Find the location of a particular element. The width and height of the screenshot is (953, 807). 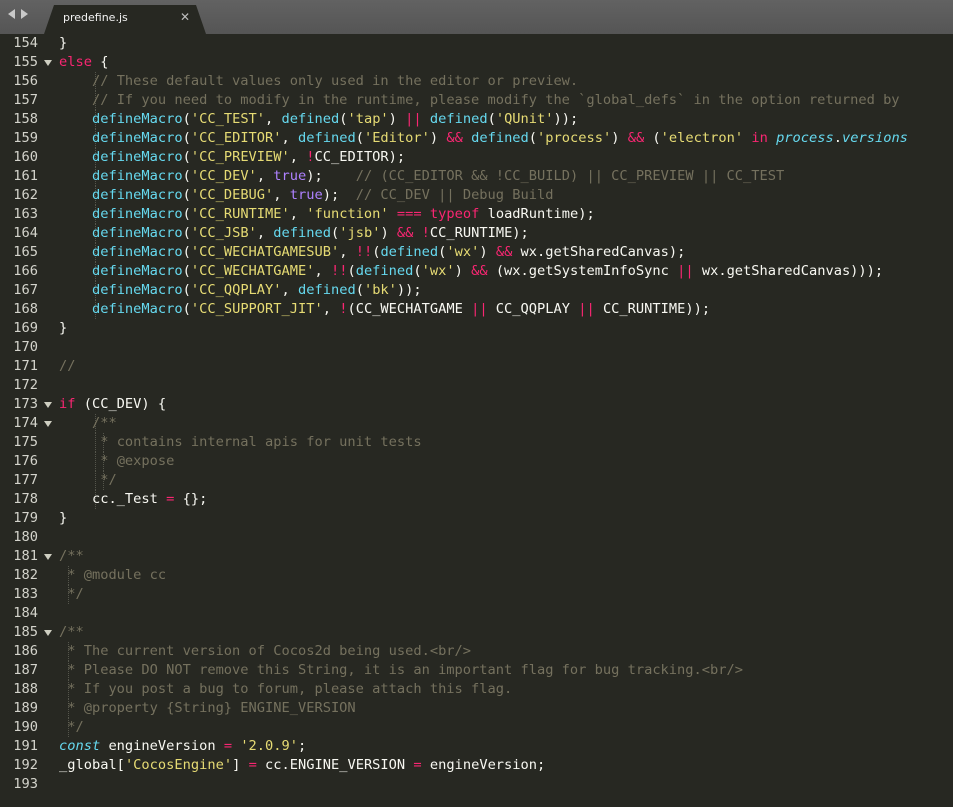

code-token: 'jsb' is located at coordinates (360, 233).